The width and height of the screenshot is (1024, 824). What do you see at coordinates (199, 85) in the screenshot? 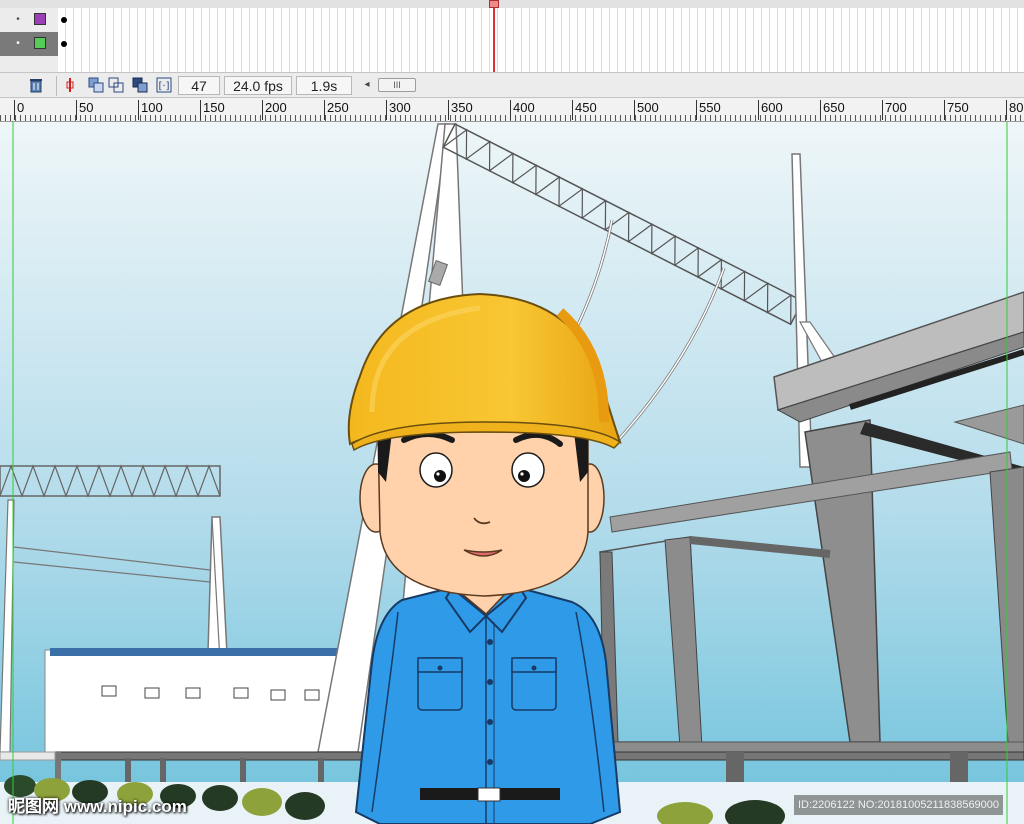
I see `current-frame-field: 47` at bounding box center [199, 85].